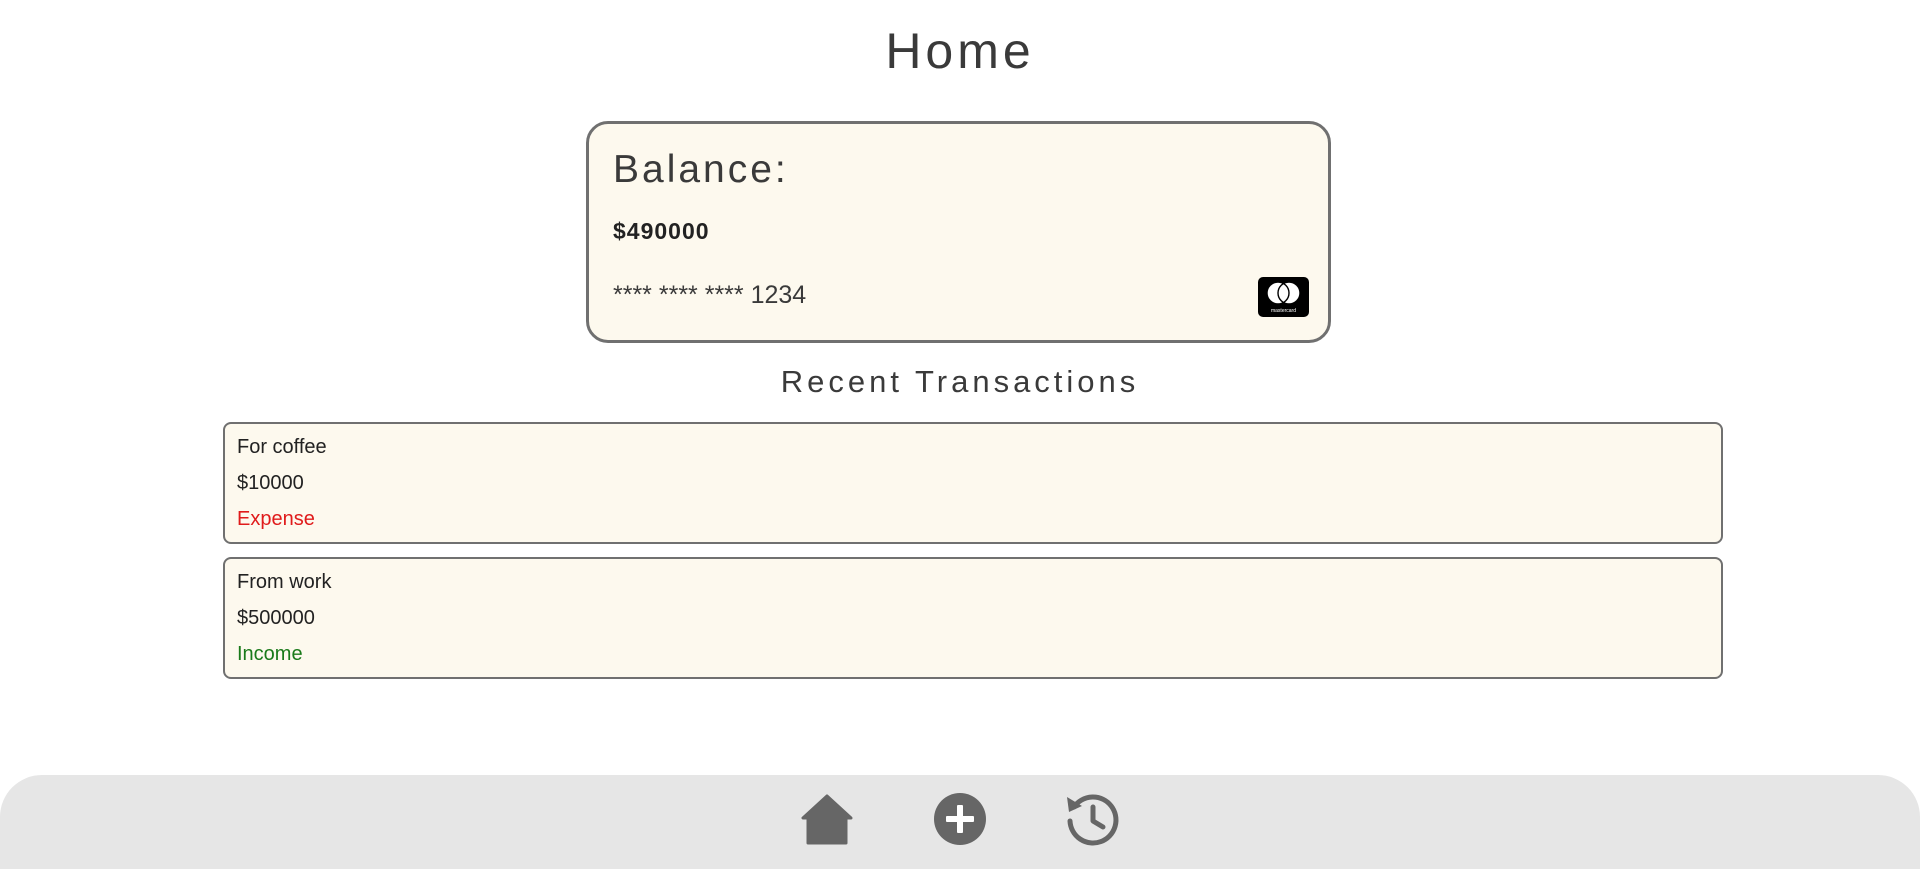  I want to click on transaction-amount: $10000, so click(270, 483).